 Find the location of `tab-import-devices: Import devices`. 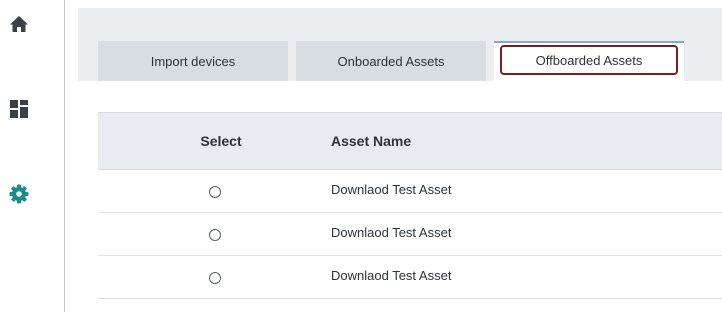

tab-import-devices: Import devices is located at coordinates (193, 61).